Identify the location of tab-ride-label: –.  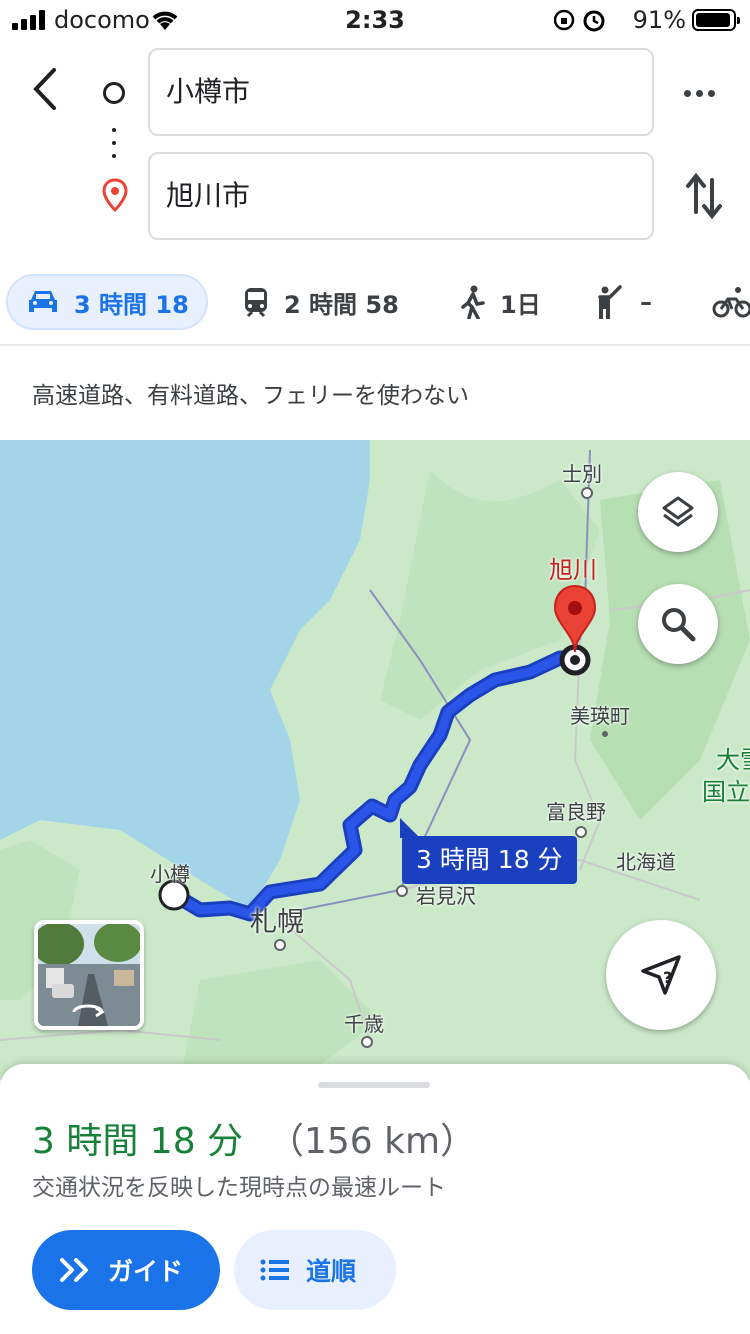
(646, 302).